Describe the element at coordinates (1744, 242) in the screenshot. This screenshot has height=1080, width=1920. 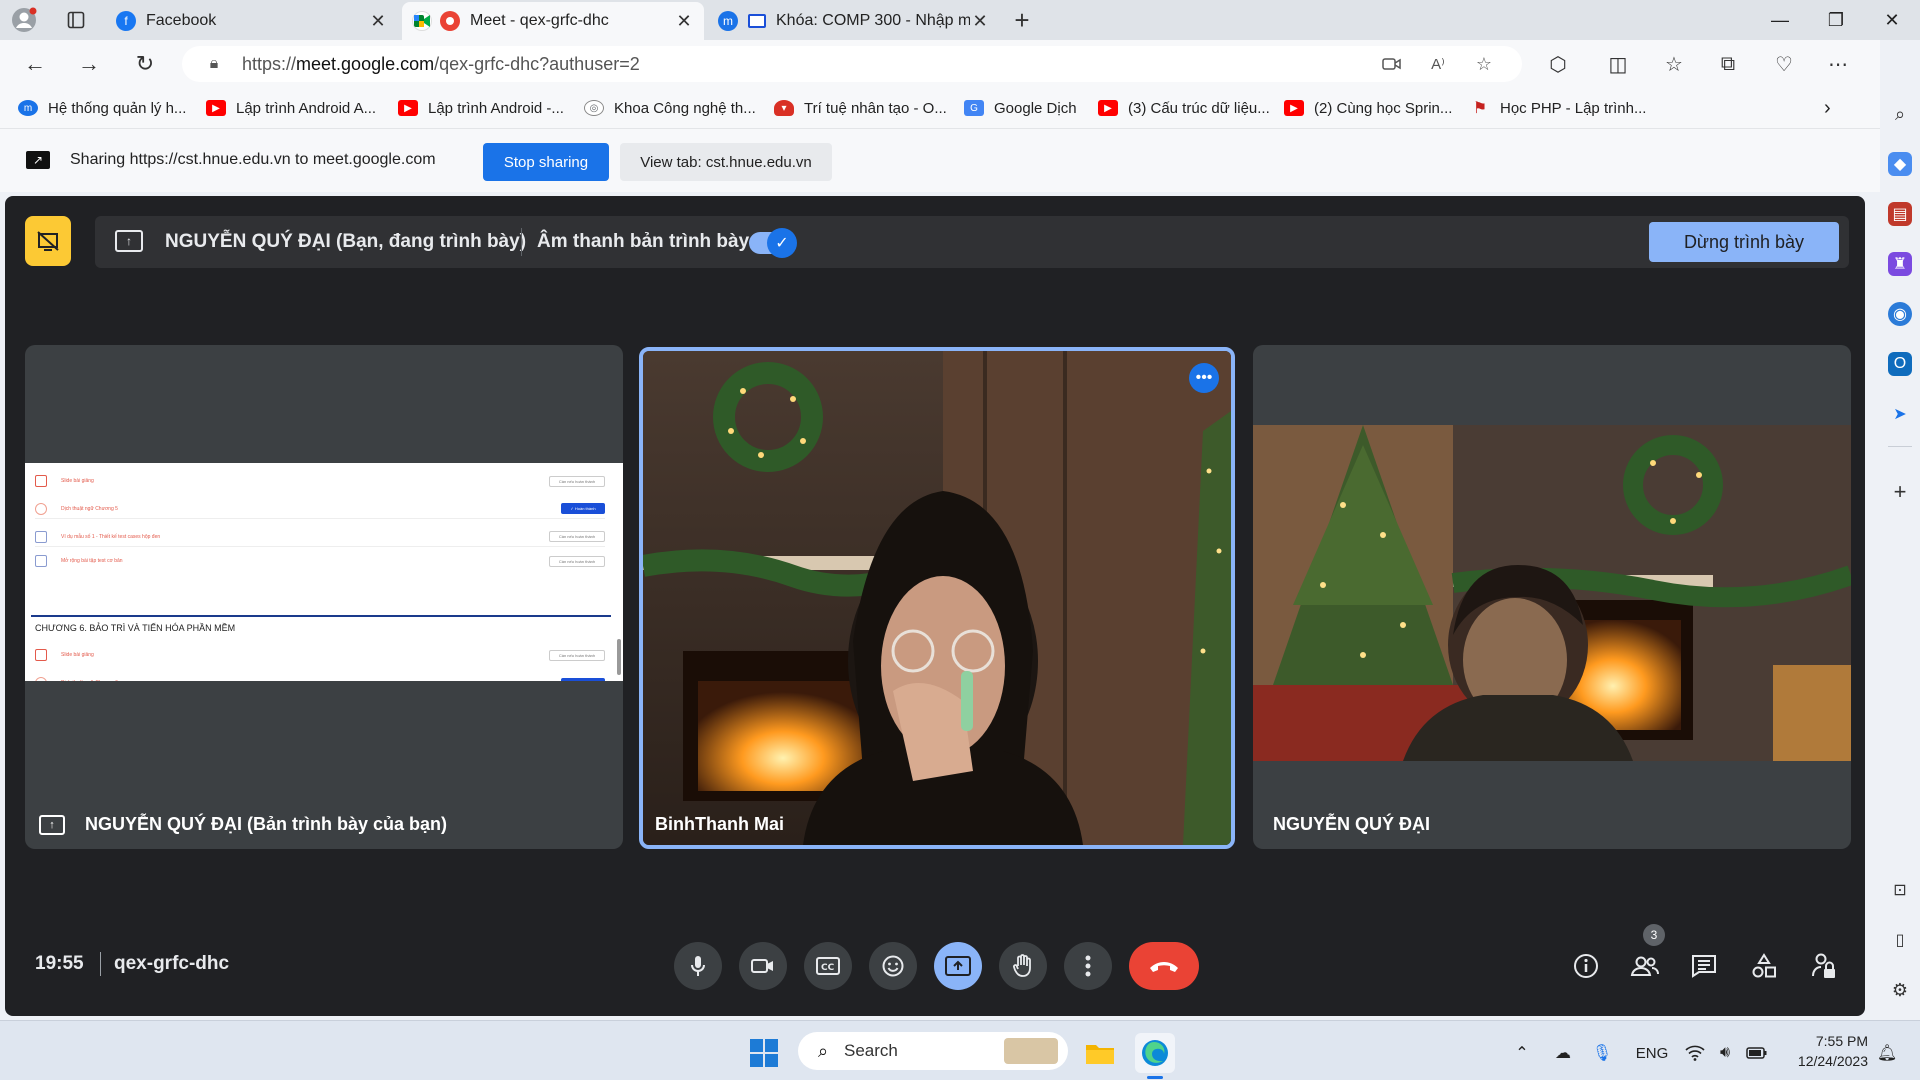
I see `stop-presenting-button: Dừng trình bày` at that location.